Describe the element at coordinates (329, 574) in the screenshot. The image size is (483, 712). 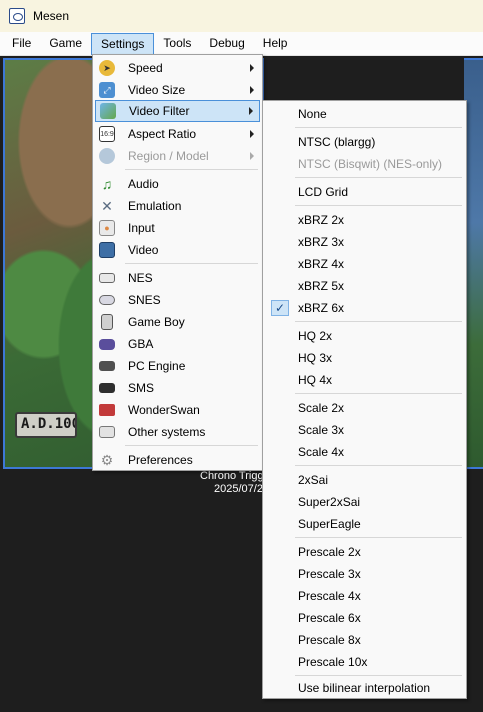
I see `filter-label: Prescale 3x` at that location.